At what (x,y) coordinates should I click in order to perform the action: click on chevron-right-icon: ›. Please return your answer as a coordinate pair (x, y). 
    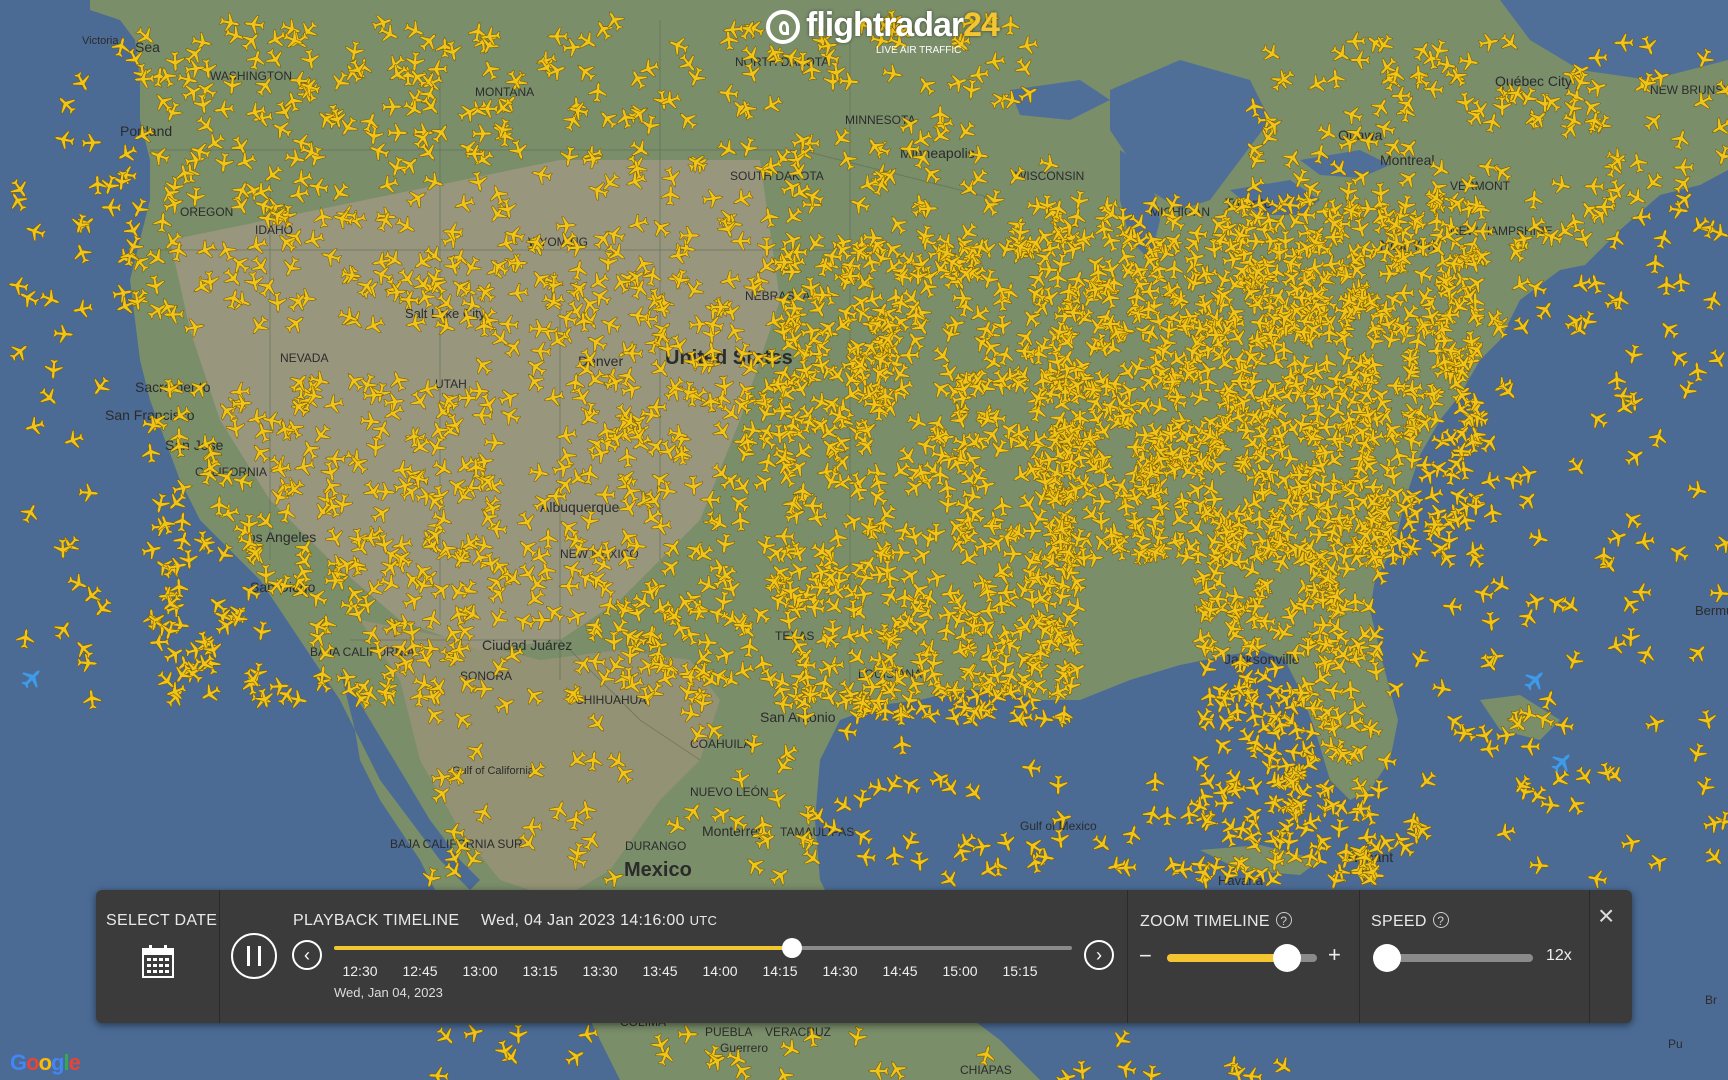
    Looking at the image, I should click on (1099, 955).